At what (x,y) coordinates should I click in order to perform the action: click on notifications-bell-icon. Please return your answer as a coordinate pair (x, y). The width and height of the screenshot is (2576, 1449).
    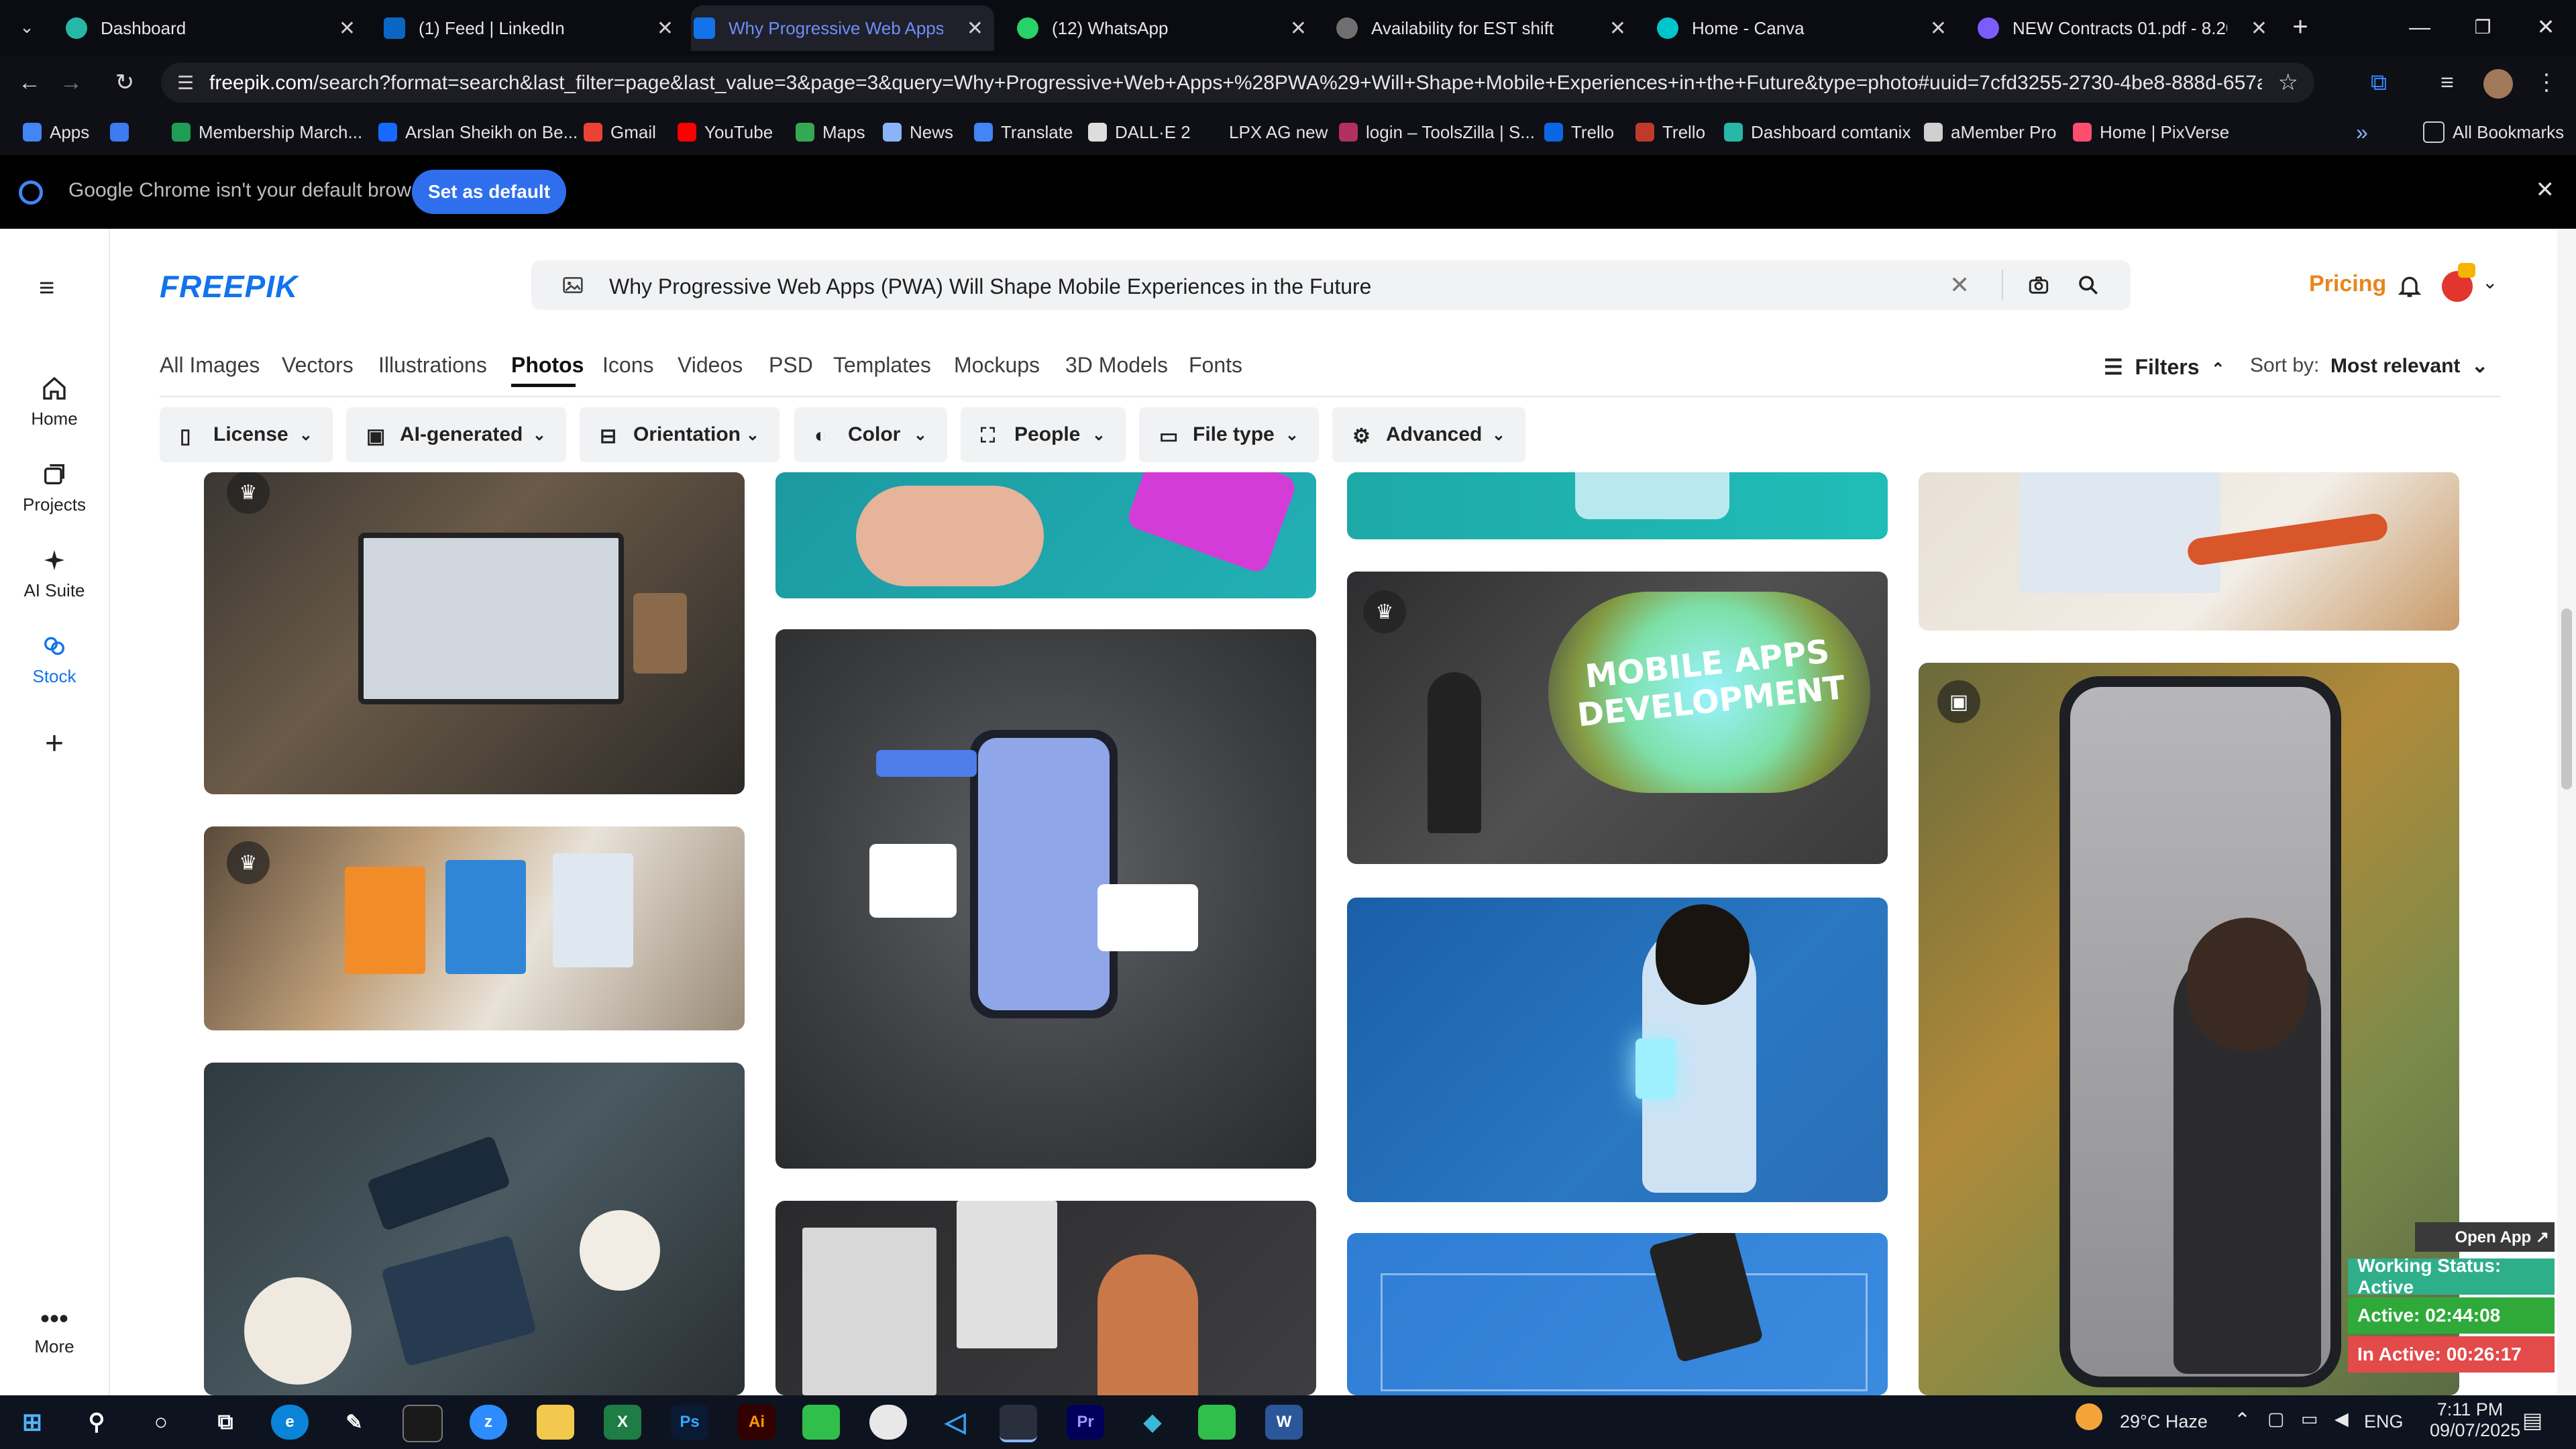
    Looking at the image, I should click on (2409, 285).